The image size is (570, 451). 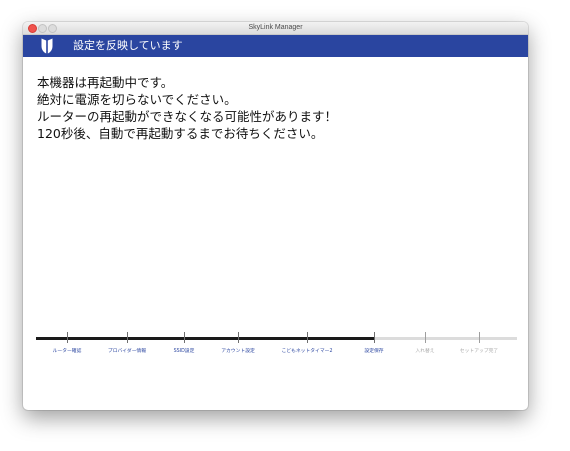 What do you see at coordinates (128, 45) in the screenshot?
I see `header-title: 設定を反映しています` at bounding box center [128, 45].